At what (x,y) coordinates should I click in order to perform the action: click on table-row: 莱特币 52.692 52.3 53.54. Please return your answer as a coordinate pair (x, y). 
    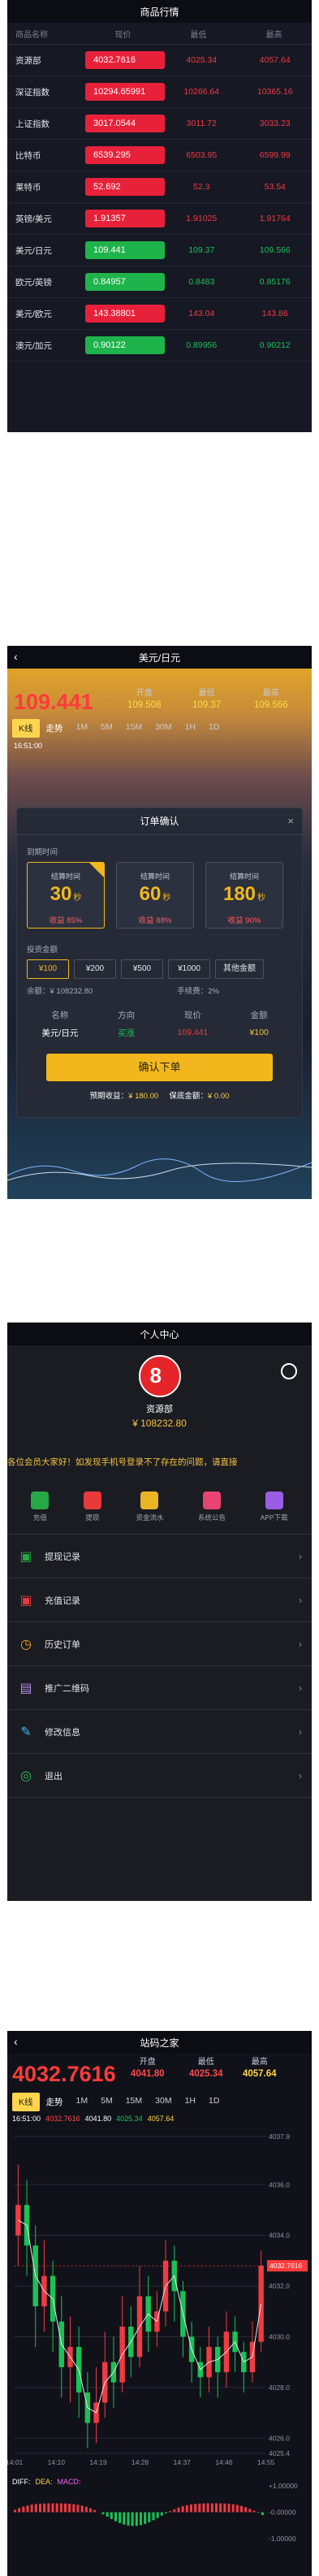
    Looking at the image, I should click on (160, 187).